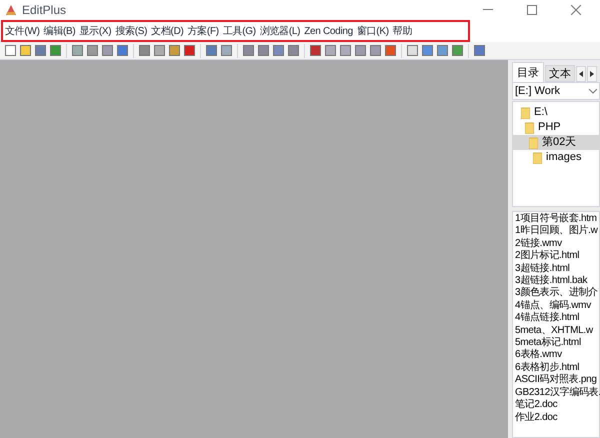 The width and height of the screenshot is (600, 438). I want to click on tree-item: E:\, so click(556, 112).